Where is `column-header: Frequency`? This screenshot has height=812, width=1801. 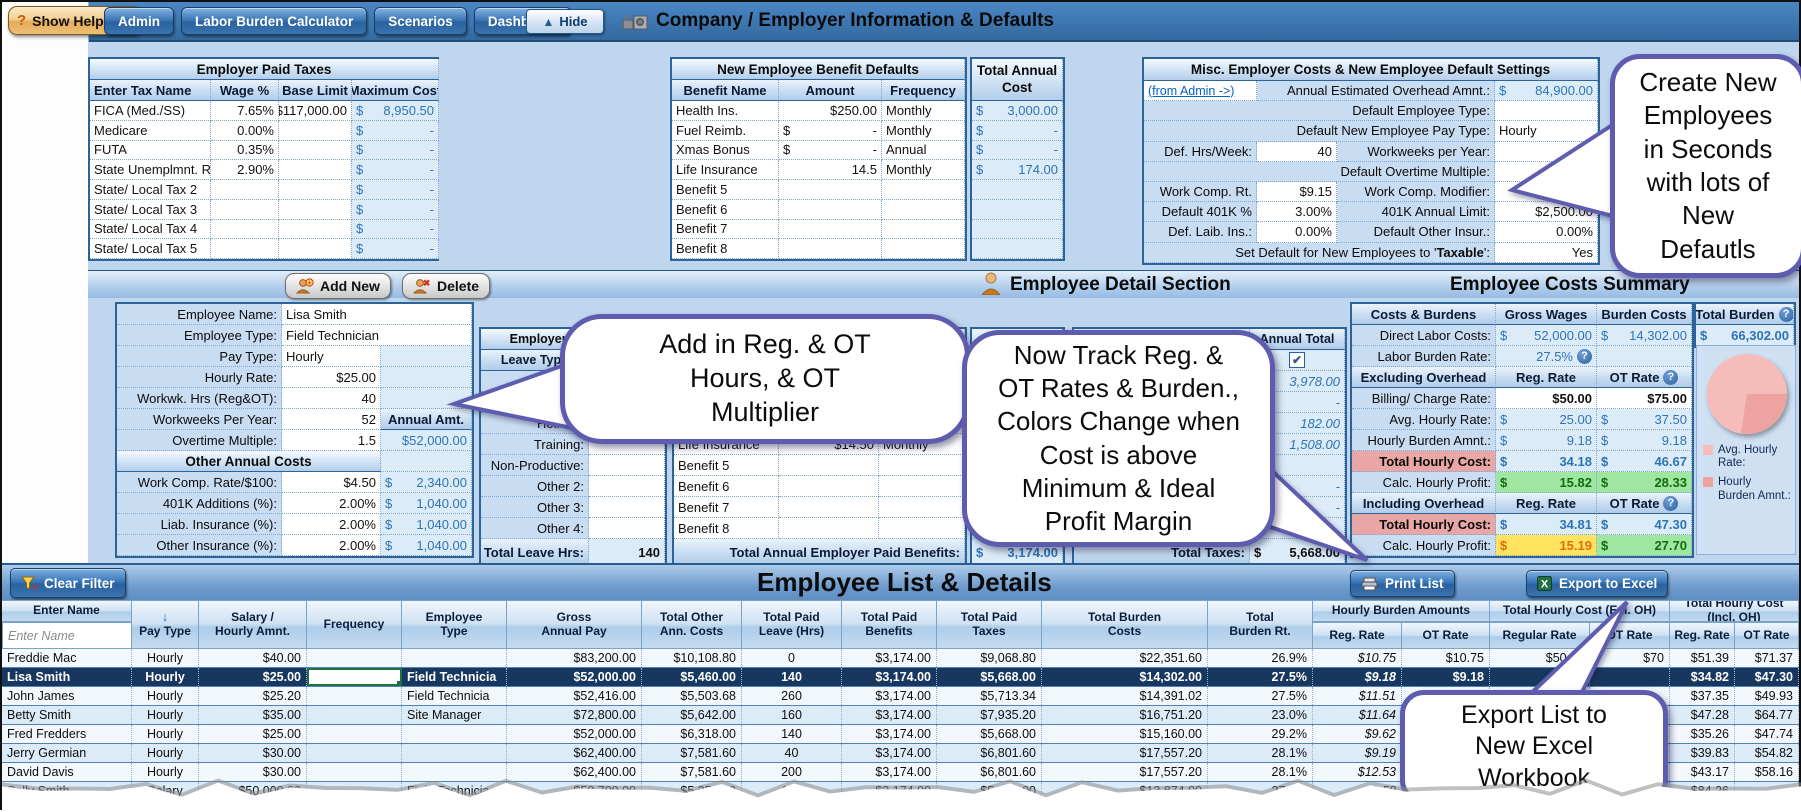 column-header: Frequency is located at coordinates (354, 624).